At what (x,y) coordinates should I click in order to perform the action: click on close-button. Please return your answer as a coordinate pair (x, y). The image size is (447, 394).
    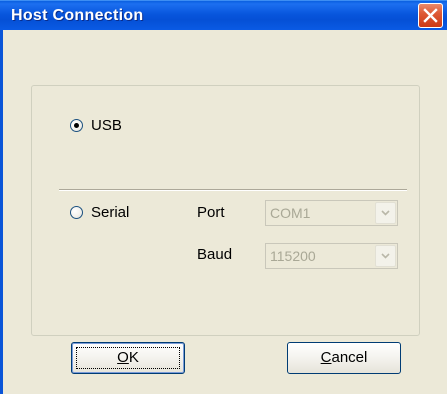
    Looking at the image, I should click on (430, 15).